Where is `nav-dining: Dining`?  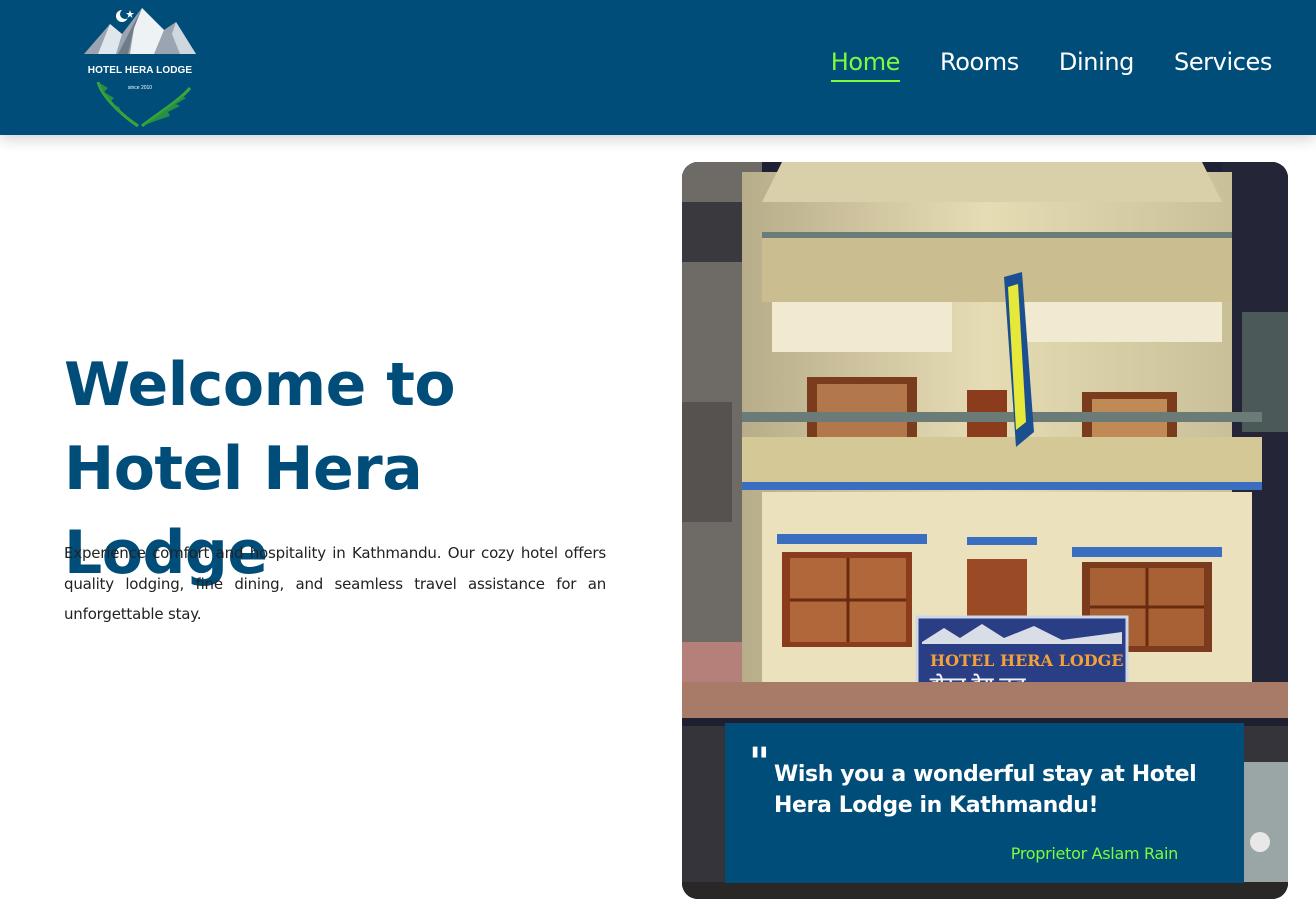 nav-dining: Dining is located at coordinates (1096, 63).